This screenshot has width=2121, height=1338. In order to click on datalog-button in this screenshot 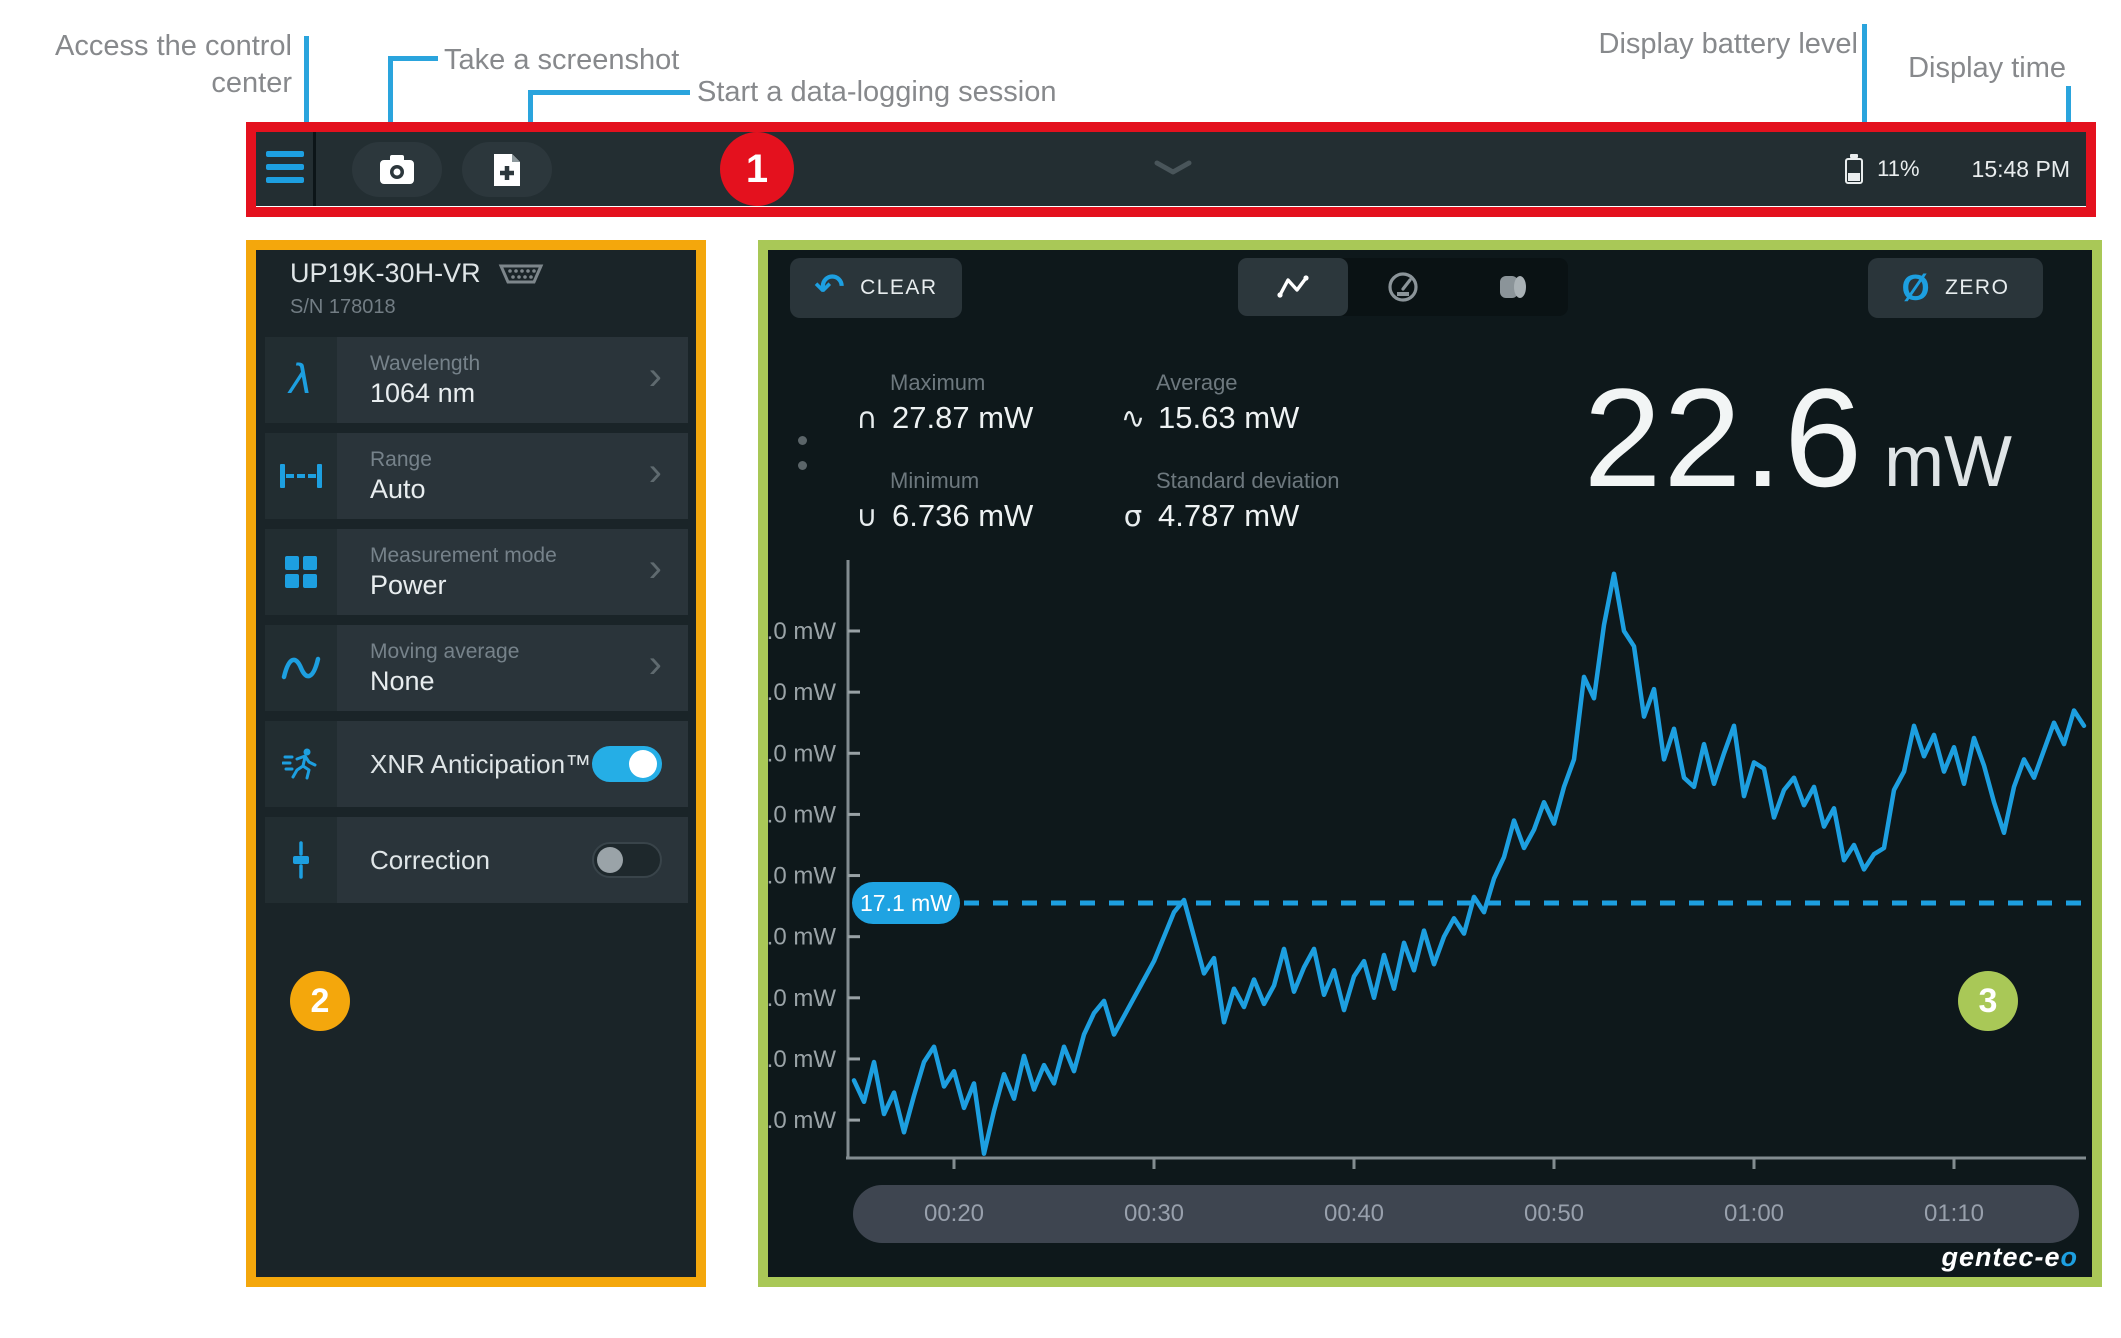, I will do `click(507, 169)`.